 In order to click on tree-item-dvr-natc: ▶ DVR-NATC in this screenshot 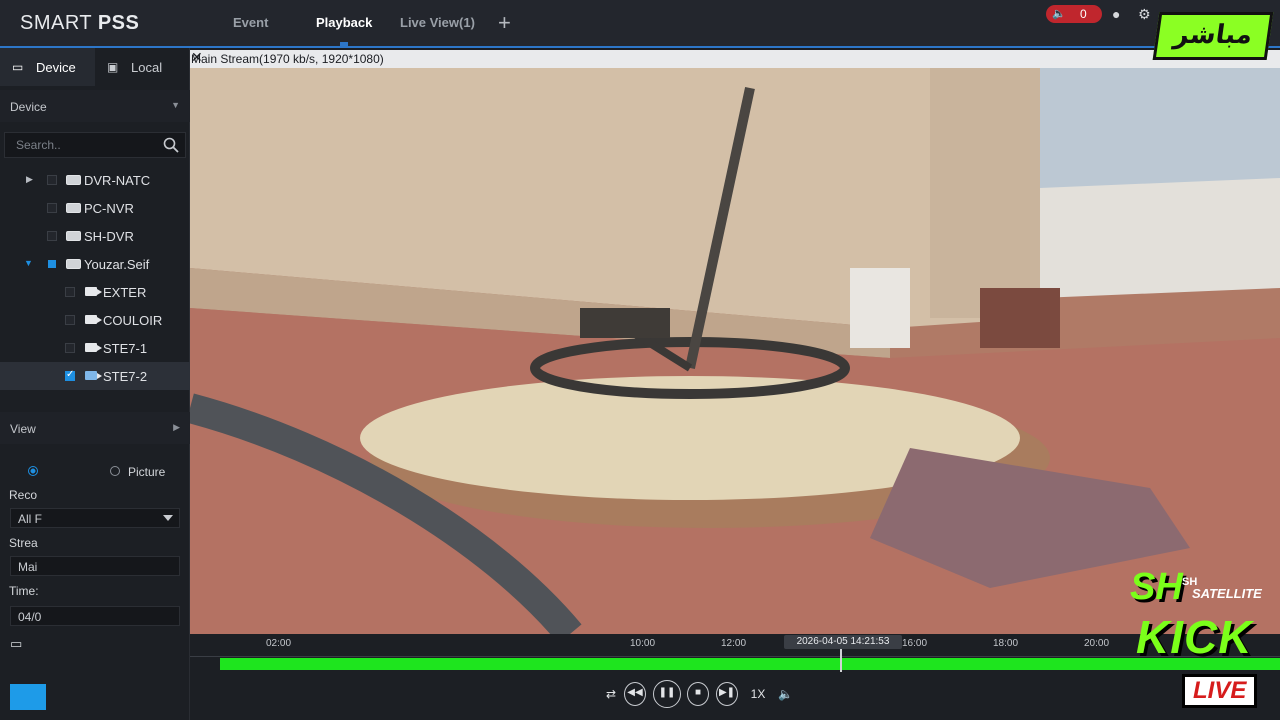, I will do `click(95, 180)`.